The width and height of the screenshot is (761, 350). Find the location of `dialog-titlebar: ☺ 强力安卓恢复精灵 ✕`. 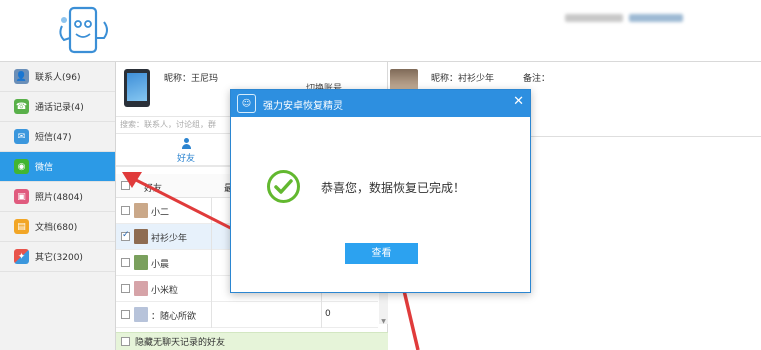

dialog-titlebar: ☺ 强力安卓恢复精灵 ✕ is located at coordinates (380, 103).